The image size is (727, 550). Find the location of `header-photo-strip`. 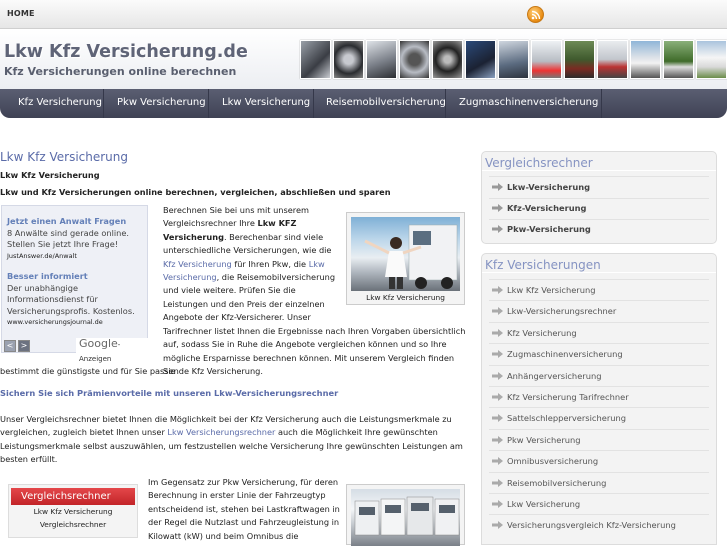

header-photo-strip is located at coordinates (513, 59).